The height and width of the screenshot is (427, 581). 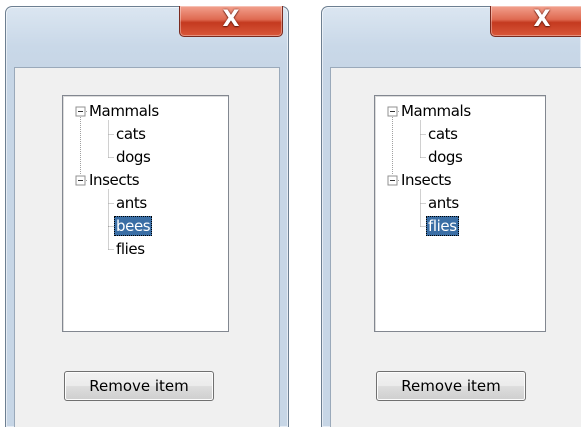 I want to click on tree-connector-lines, so click(x=406, y=166).